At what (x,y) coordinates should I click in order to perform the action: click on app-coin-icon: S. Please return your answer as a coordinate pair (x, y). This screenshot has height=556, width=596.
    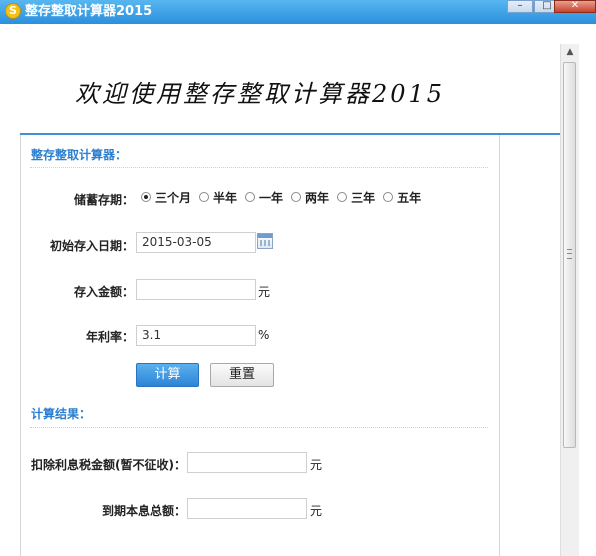
    Looking at the image, I should click on (13, 11).